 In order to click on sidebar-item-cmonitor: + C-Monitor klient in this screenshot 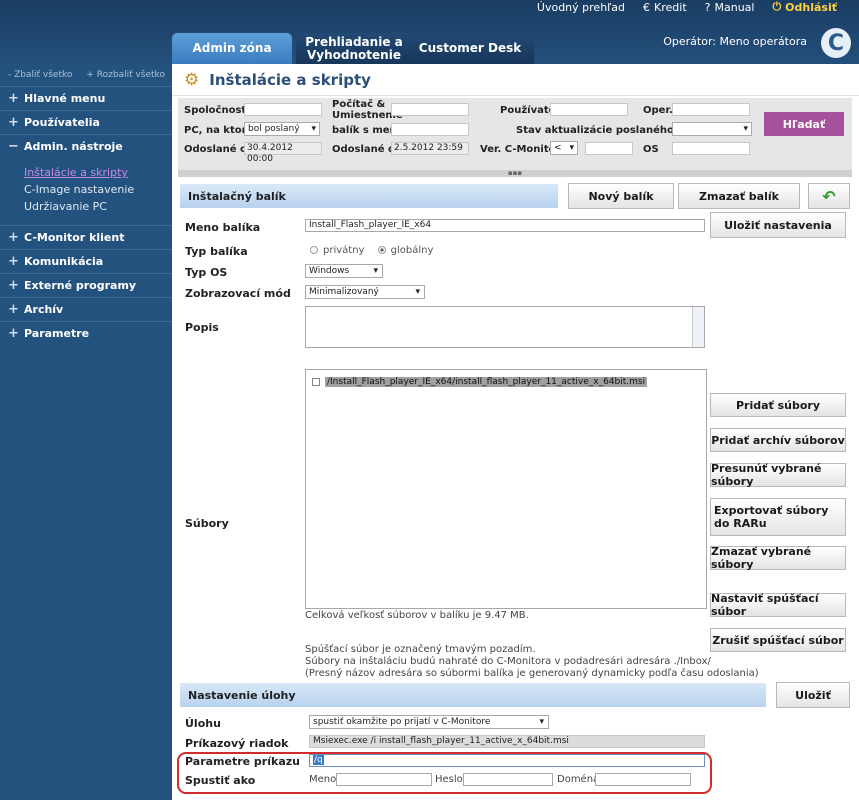, I will do `click(86, 237)`.